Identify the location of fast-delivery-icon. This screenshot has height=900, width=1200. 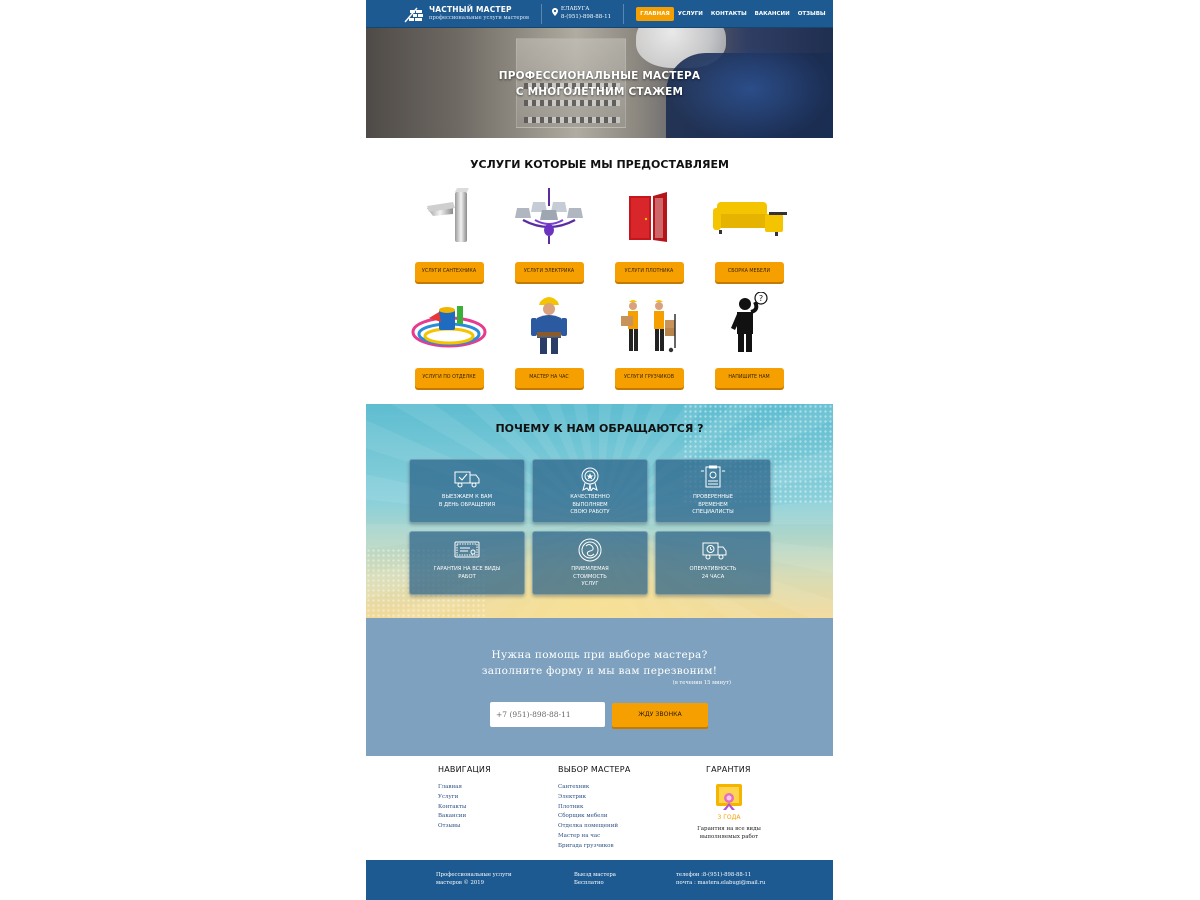
(714, 551).